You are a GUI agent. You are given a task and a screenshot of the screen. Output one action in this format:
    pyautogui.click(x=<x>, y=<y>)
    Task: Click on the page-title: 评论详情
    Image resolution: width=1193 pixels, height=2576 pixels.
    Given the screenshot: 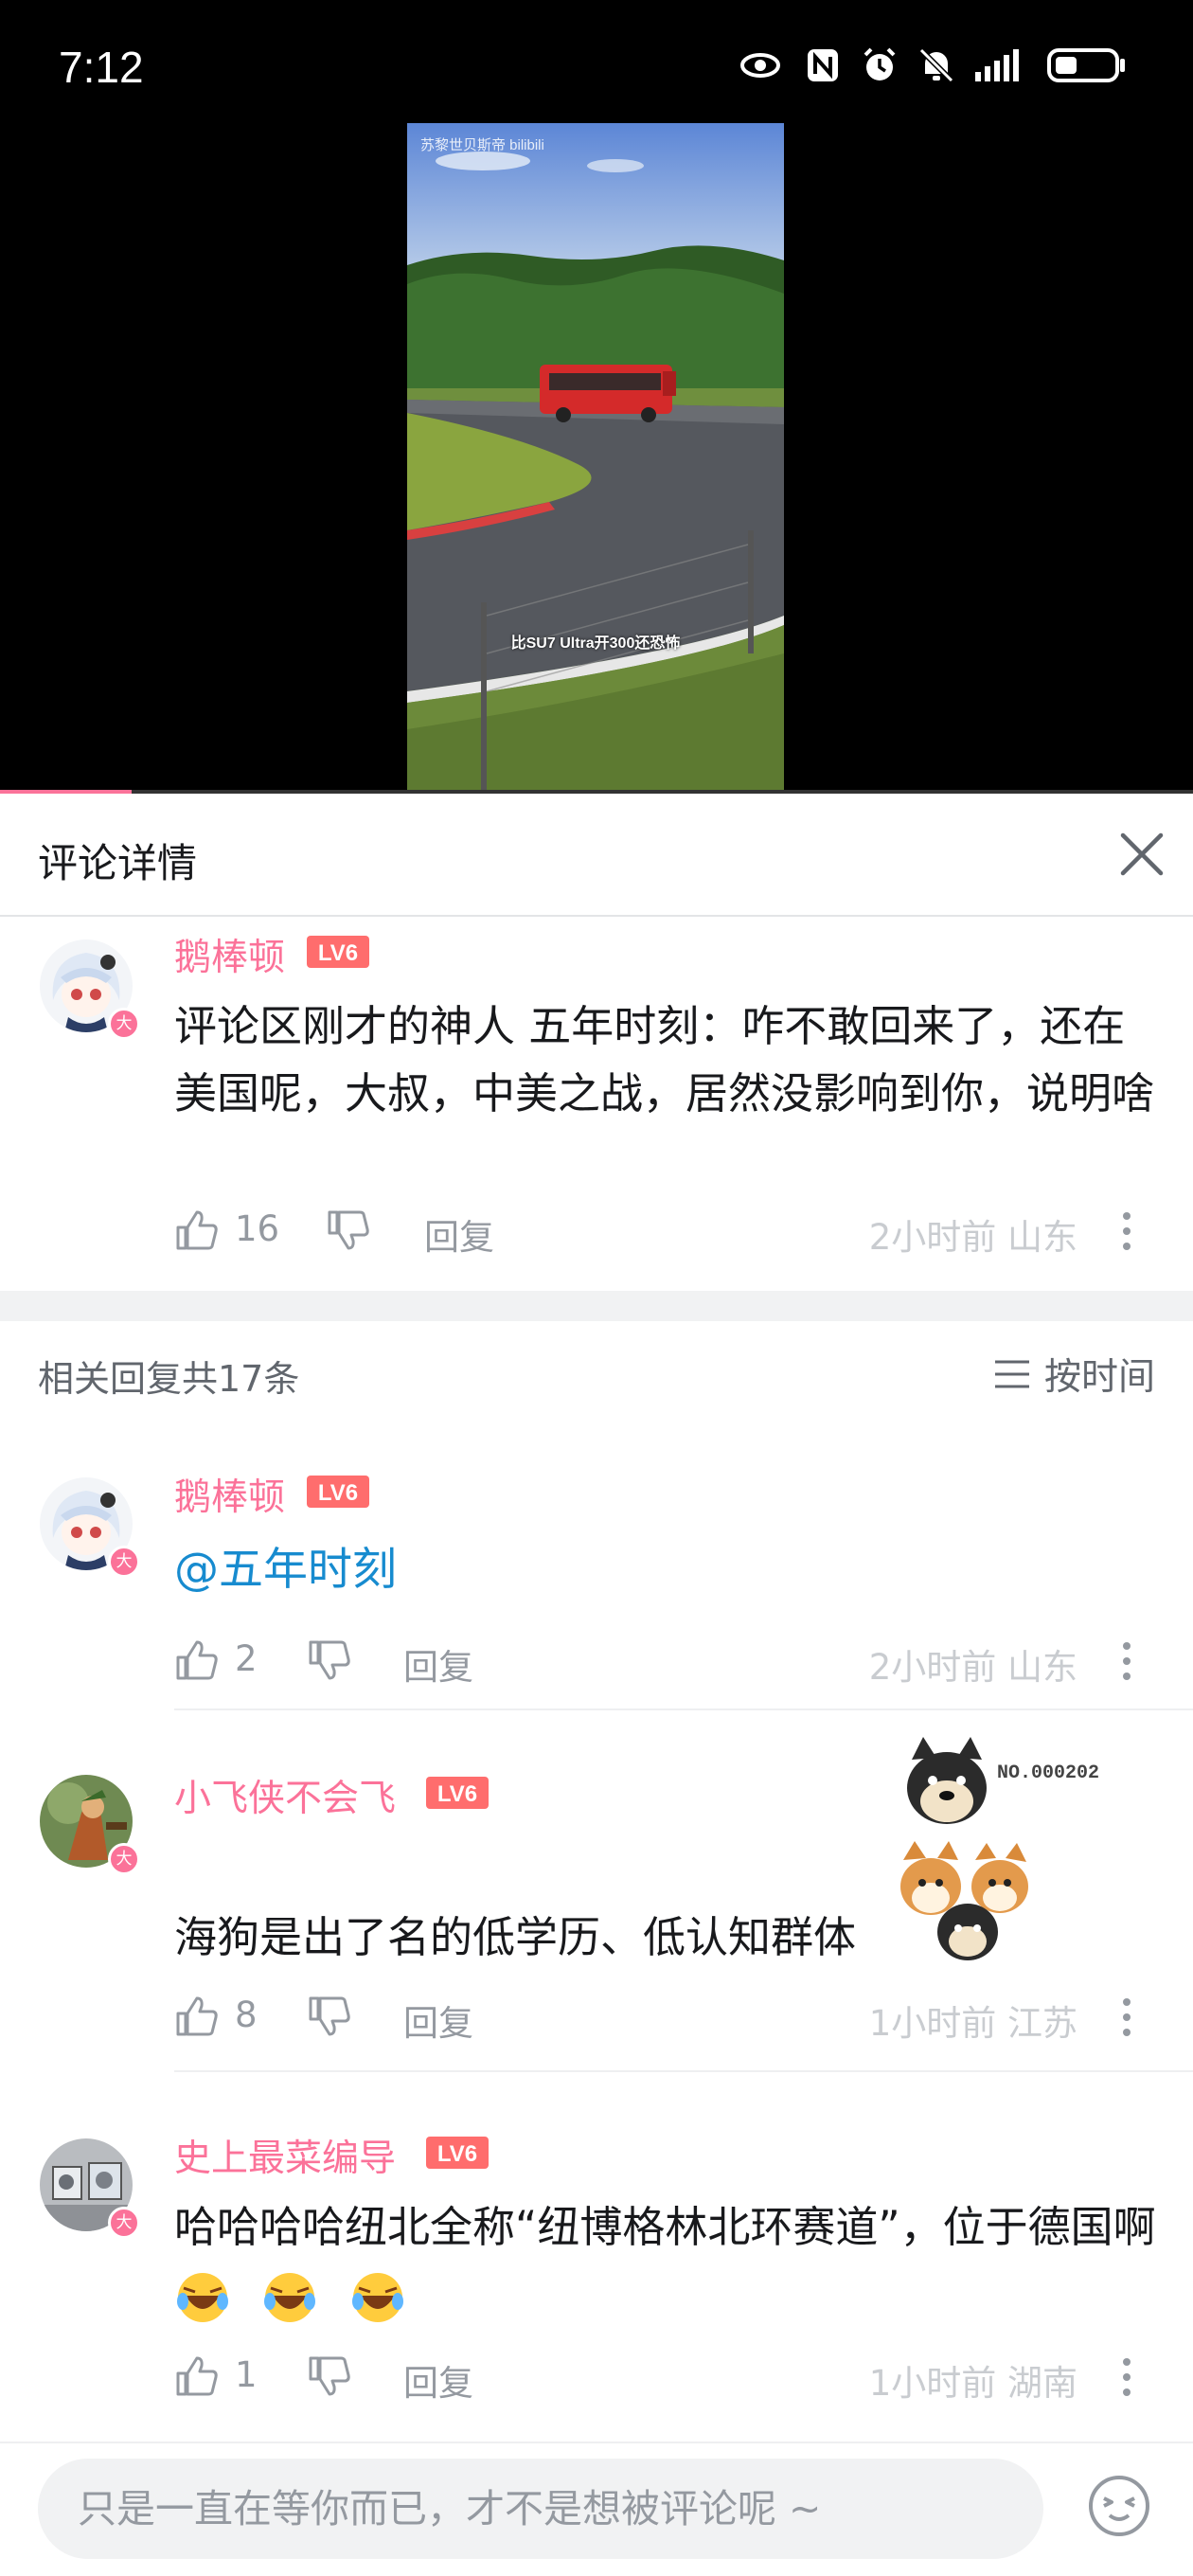 What is the action you would take?
    pyautogui.click(x=118, y=863)
    